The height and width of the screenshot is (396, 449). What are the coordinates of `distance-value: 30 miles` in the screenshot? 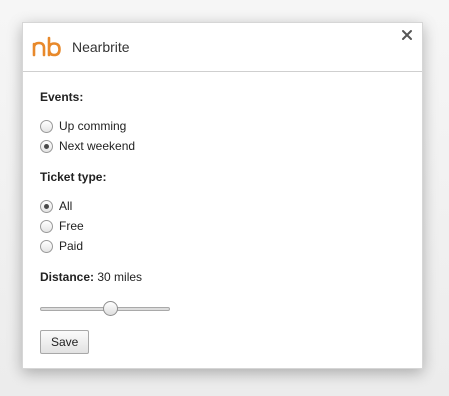 It's located at (120, 277).